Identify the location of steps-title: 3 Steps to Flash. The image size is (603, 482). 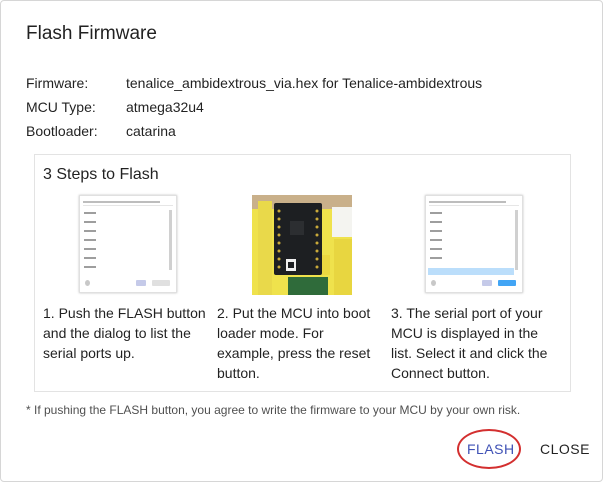
(101, 174).